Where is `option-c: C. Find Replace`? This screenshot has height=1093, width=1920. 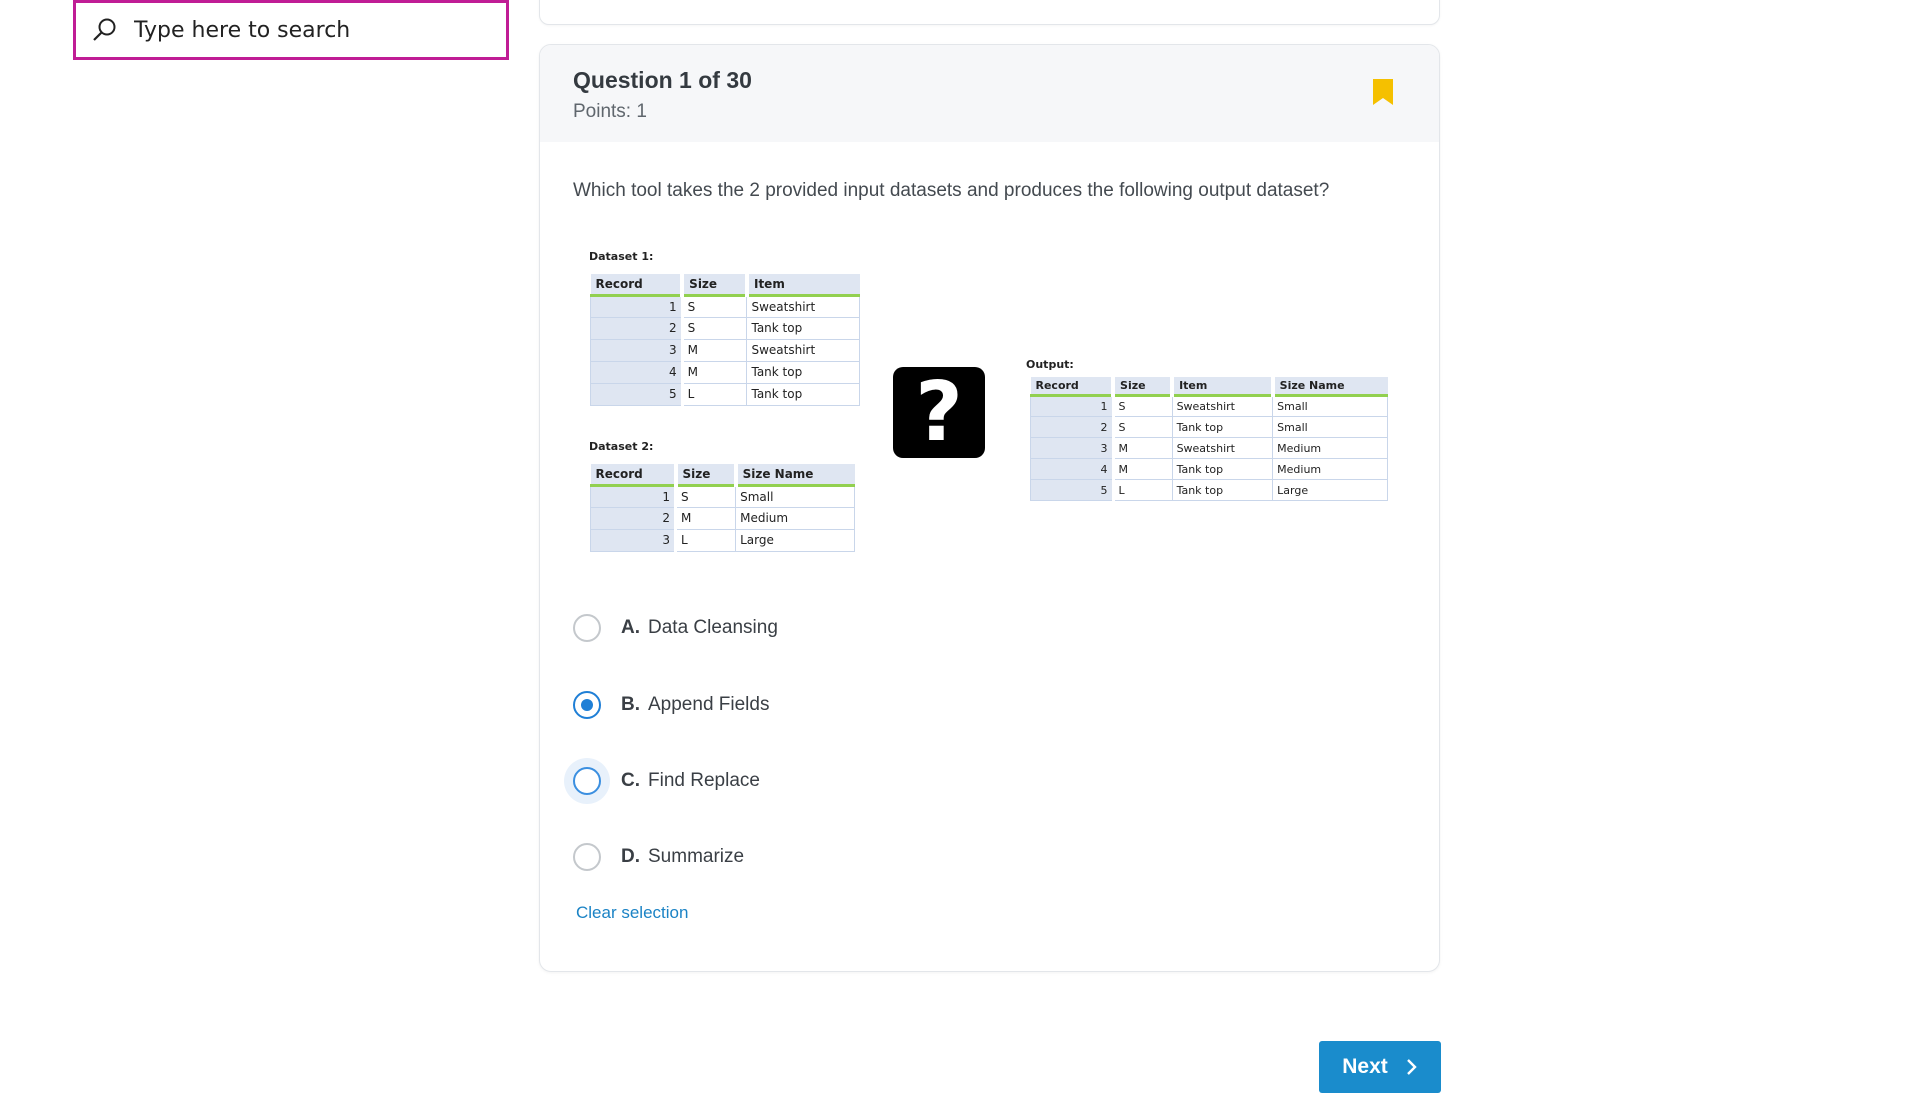
option-c: C. Find Replace is located at coordinates (666, 781).